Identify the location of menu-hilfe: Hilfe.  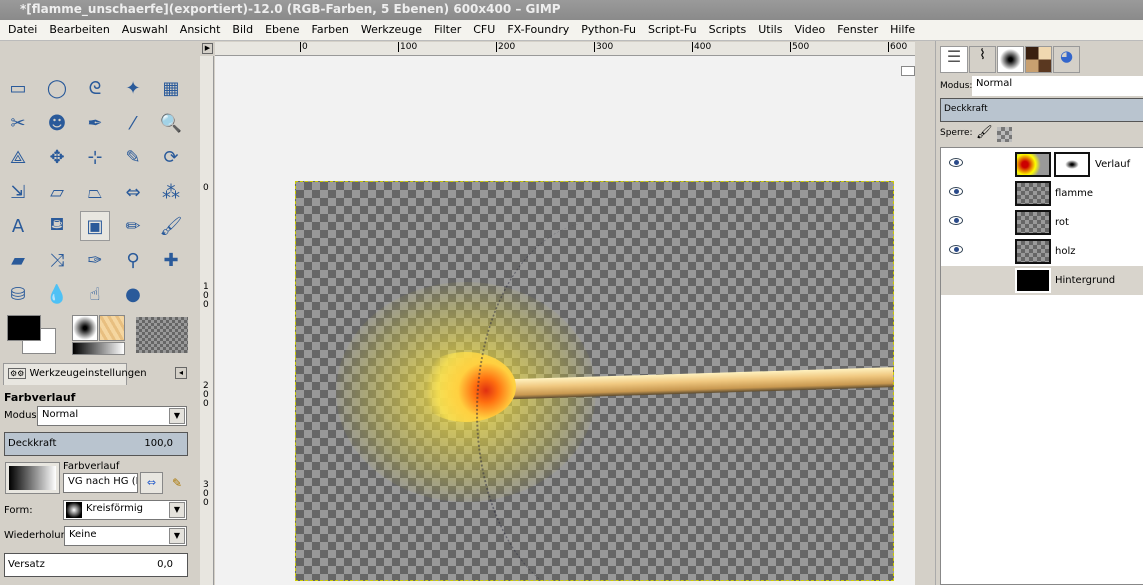
(902, 31).